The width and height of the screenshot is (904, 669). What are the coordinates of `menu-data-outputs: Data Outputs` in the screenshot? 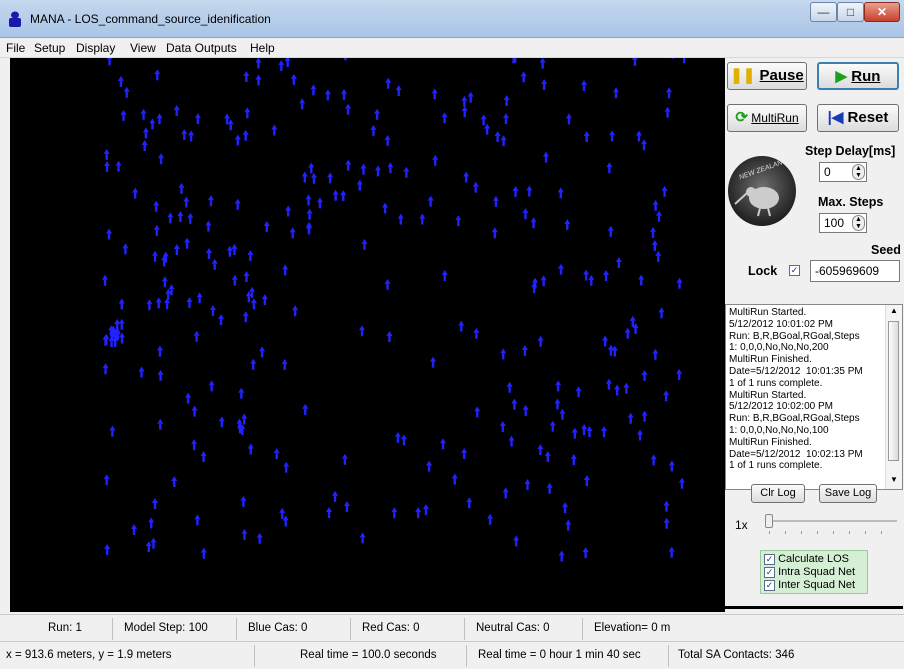 It's located at (201, 48).